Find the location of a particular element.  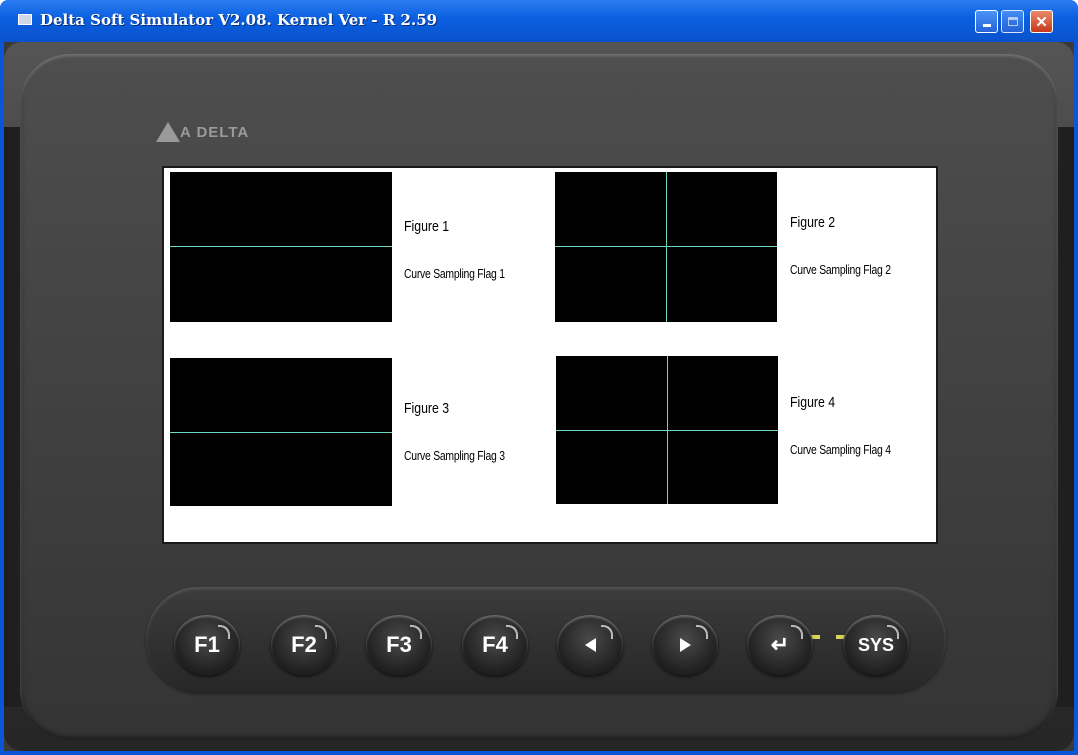

sampling-flag-1: Curve Sampling Flag 1 is located at coordinates (454, 273).